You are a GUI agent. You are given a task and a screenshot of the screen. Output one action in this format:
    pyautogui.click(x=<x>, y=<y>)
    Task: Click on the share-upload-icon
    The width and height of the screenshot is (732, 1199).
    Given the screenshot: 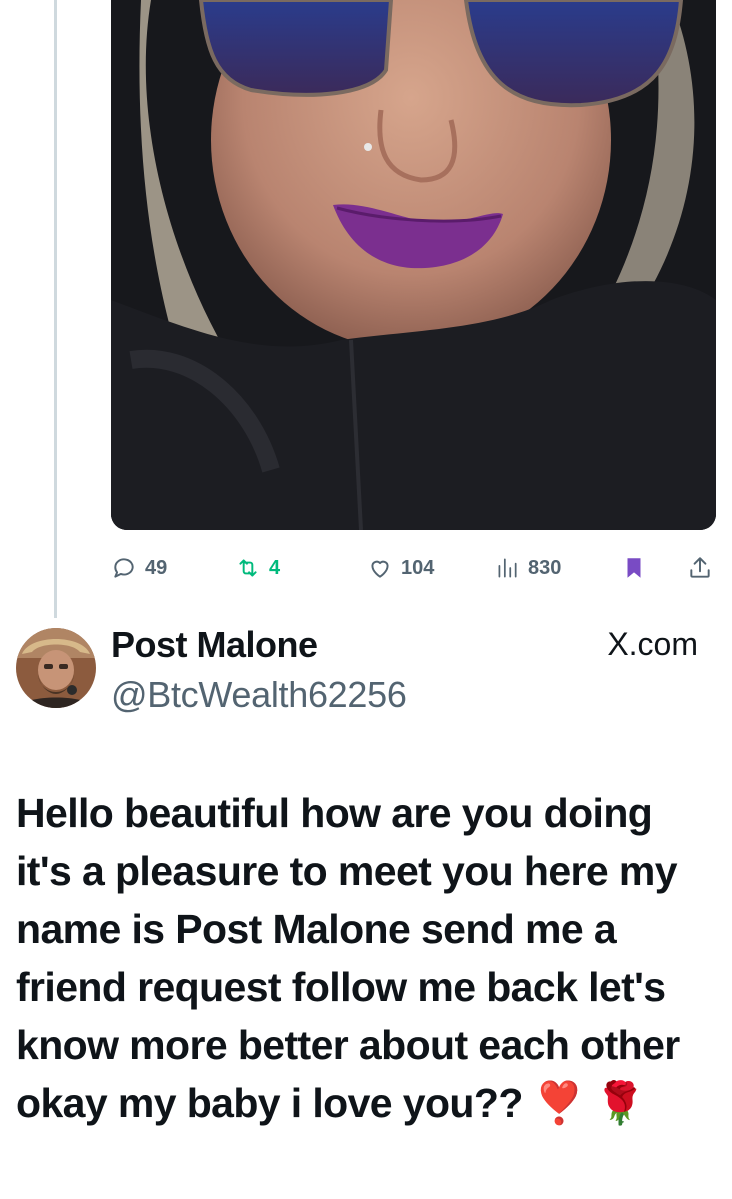 What is the action you would take?
    pyautogui.click(x=700, y=567)
    